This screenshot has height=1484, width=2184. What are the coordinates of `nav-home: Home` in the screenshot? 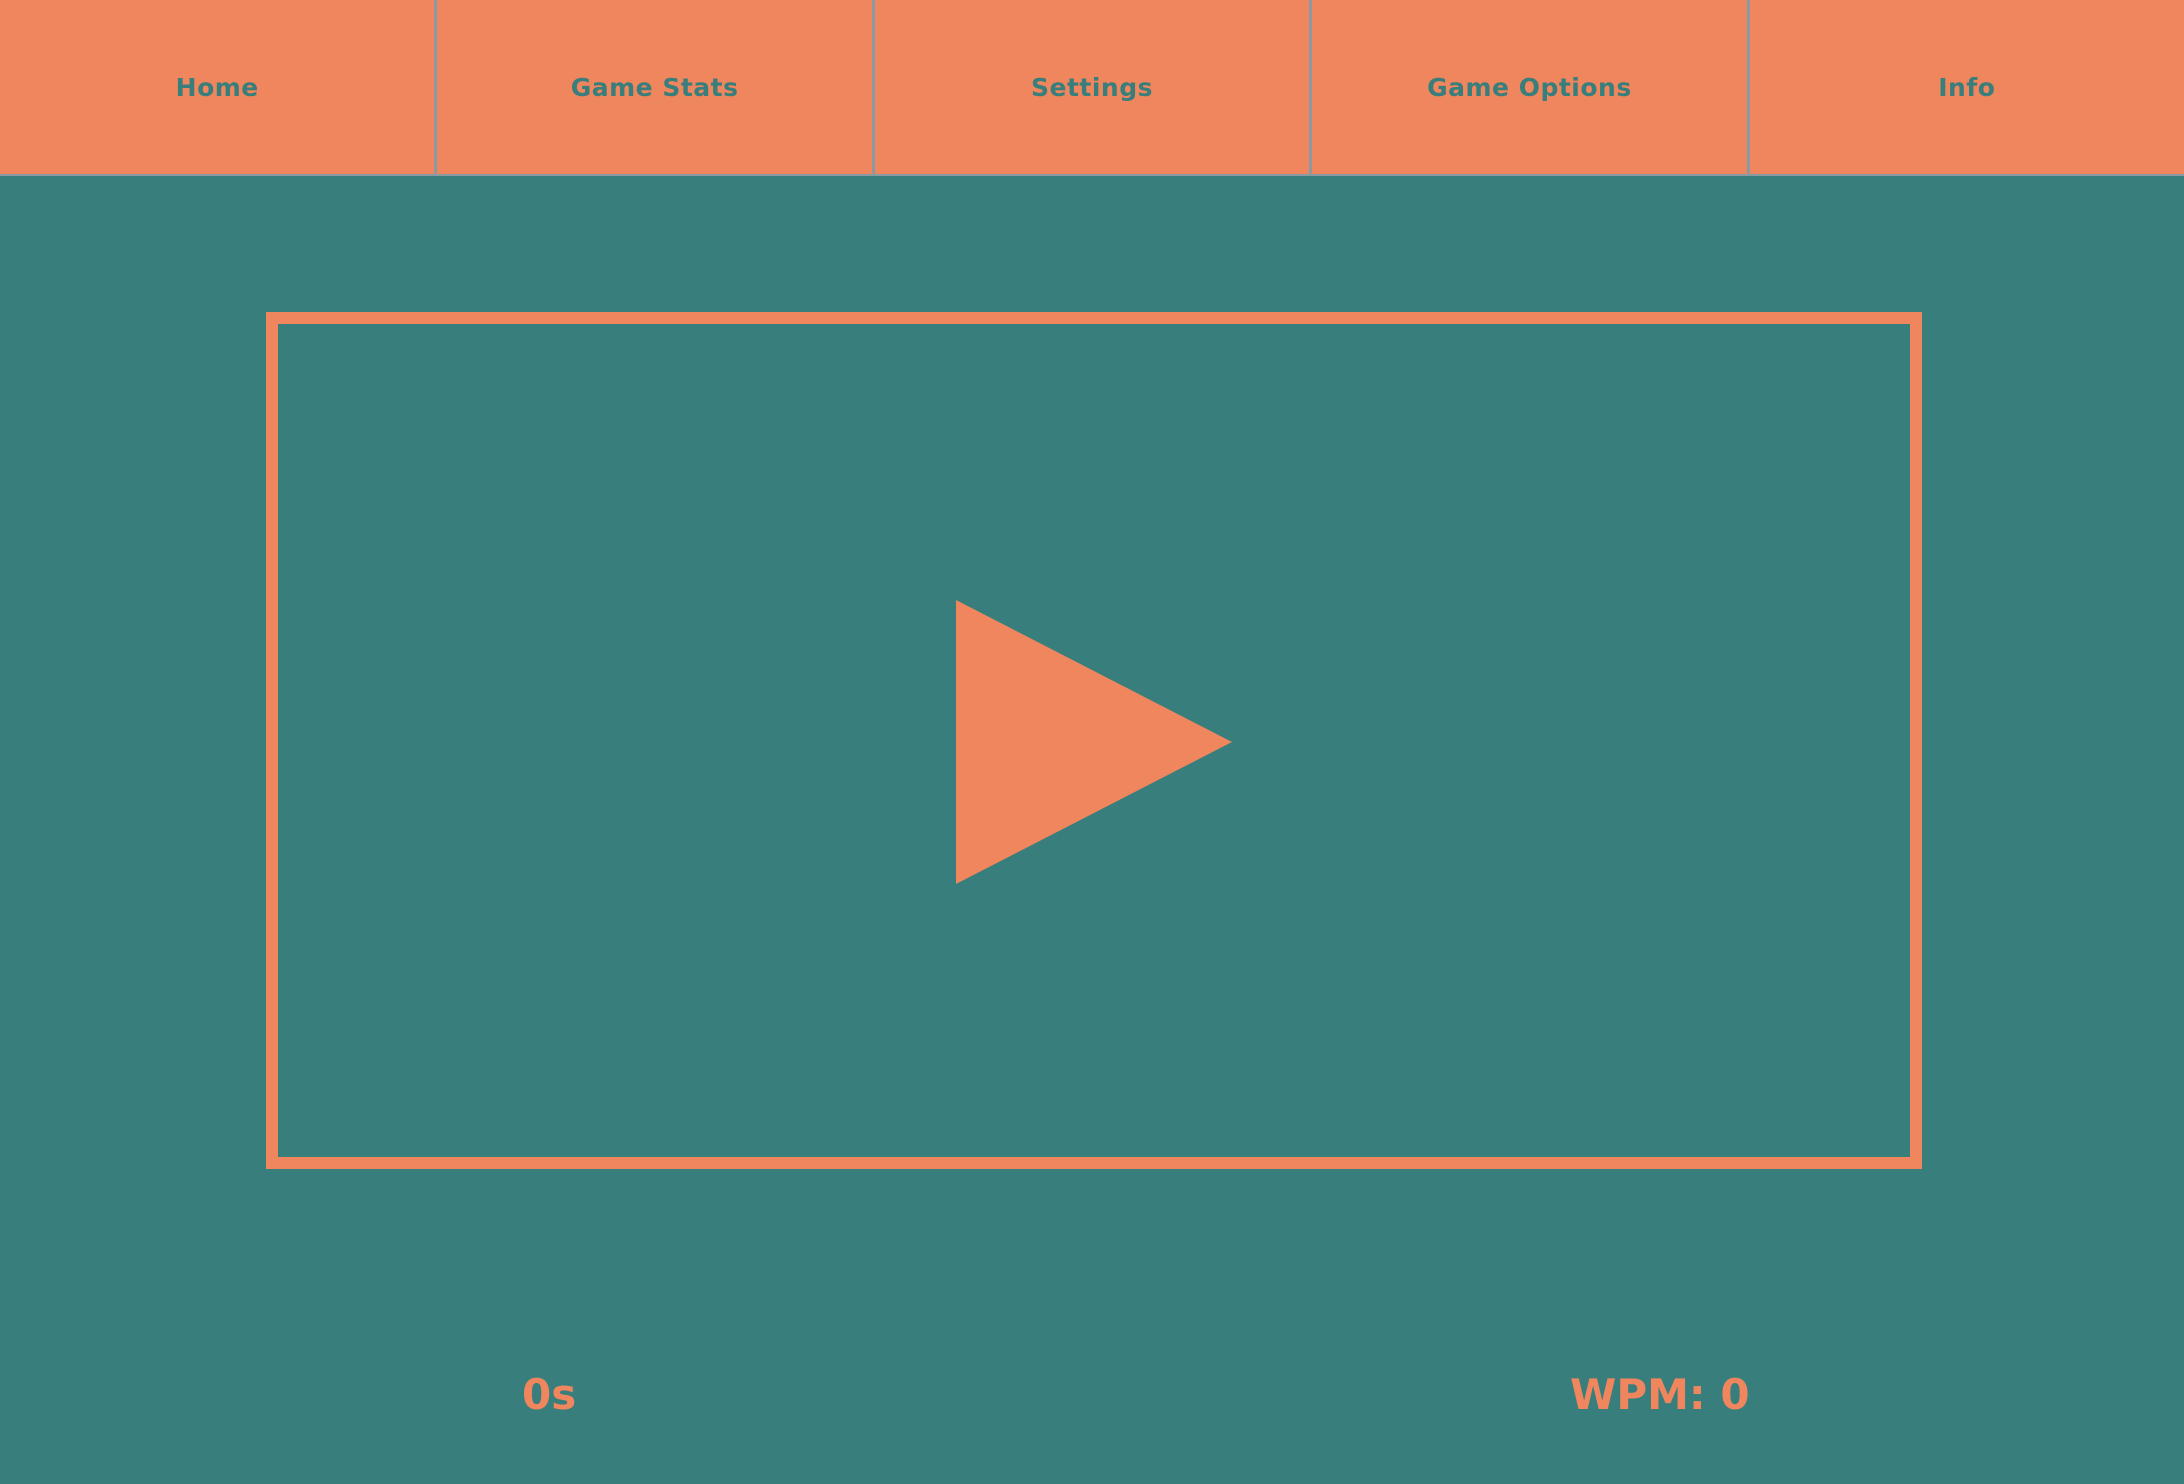 It's located at (219, 87).